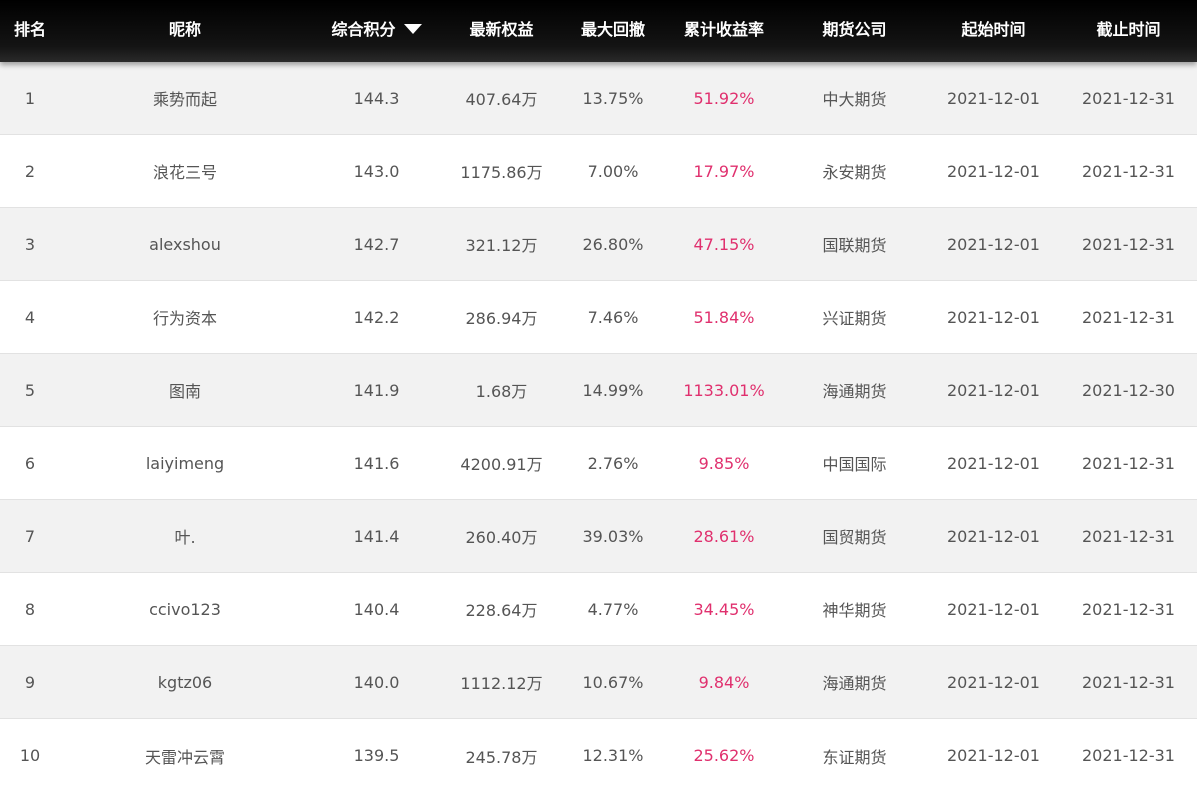 This screenshot has width=1197, height=788. I want to click on return-cell: 25.62%, so click(724, 755).